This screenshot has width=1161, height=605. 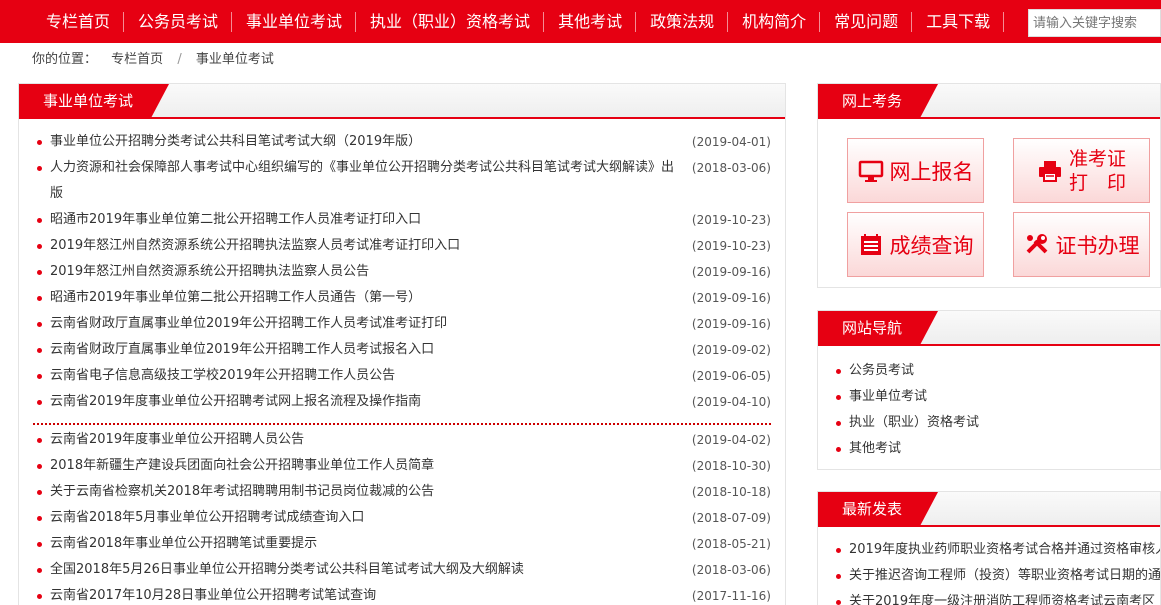 I want to click on news-date: (2018-05-21), so click(x=731, y=544).